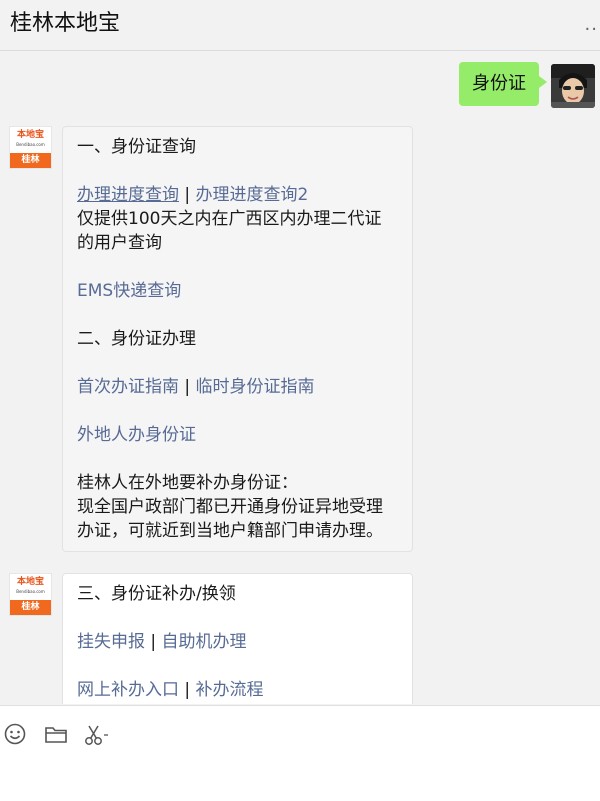 The image size is (600, 801). I want to click on section-heading: 一、身份证查询, so click(136, 147).